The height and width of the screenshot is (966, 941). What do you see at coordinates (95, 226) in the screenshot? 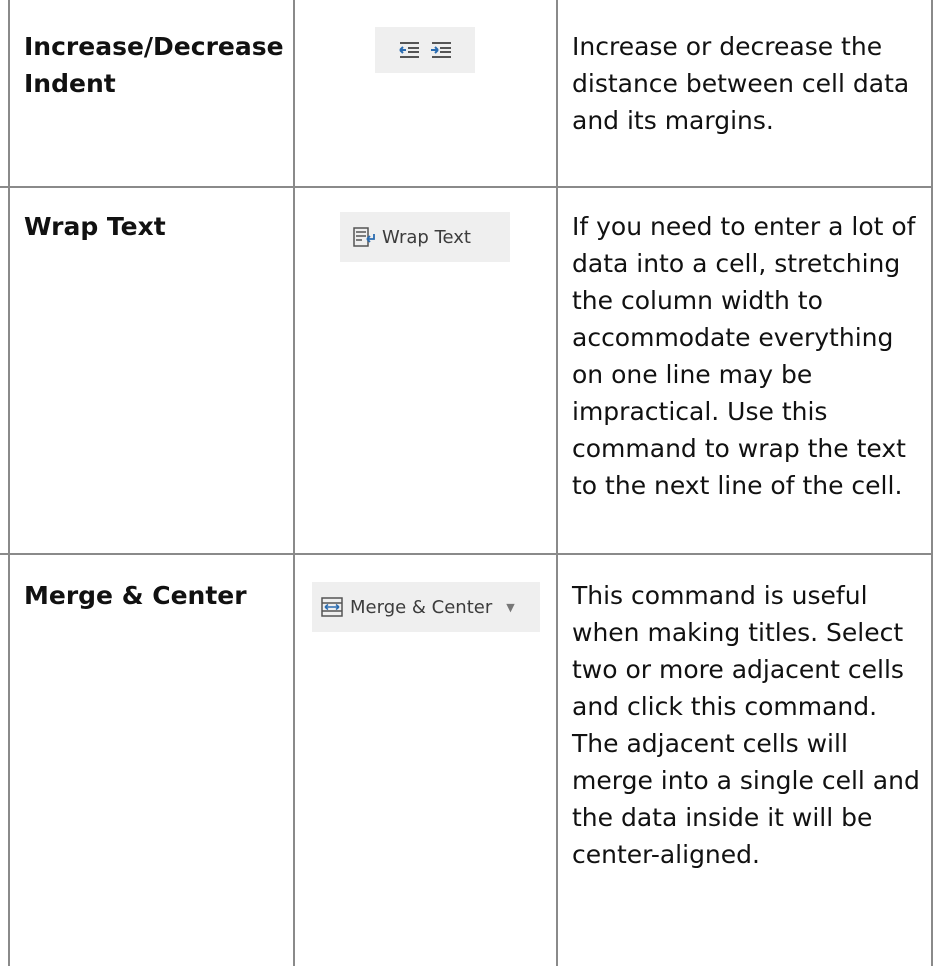
I see `row-label-wrap-text: Wrap Text` at bounding box center [95, 226].